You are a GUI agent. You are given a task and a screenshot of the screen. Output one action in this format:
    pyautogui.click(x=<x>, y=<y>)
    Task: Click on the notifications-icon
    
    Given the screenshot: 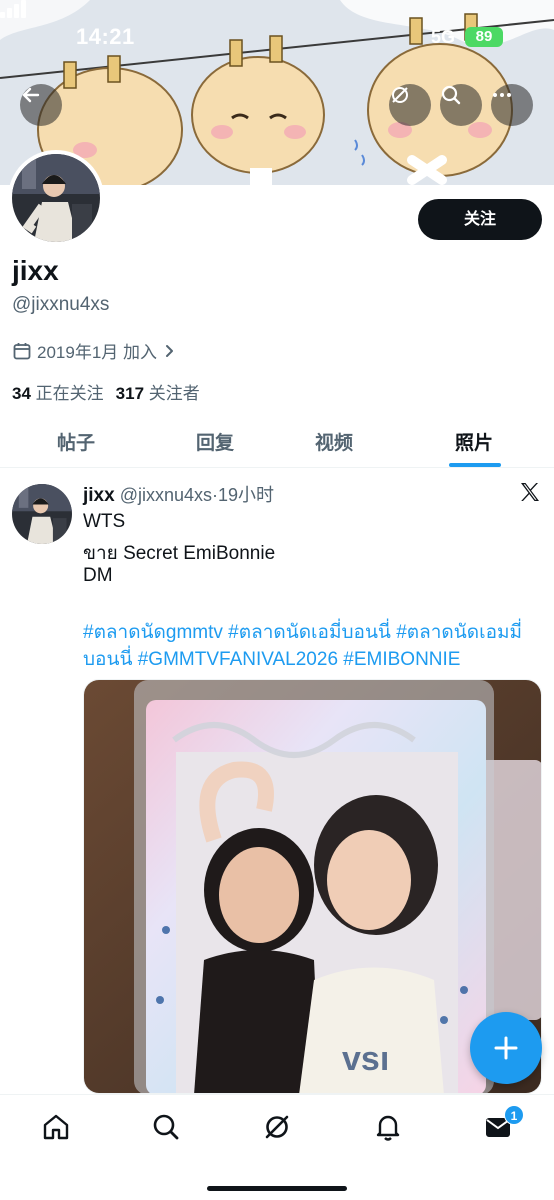 What is the action you would take?
    pyautogui.click(x=388, y=1128)
    